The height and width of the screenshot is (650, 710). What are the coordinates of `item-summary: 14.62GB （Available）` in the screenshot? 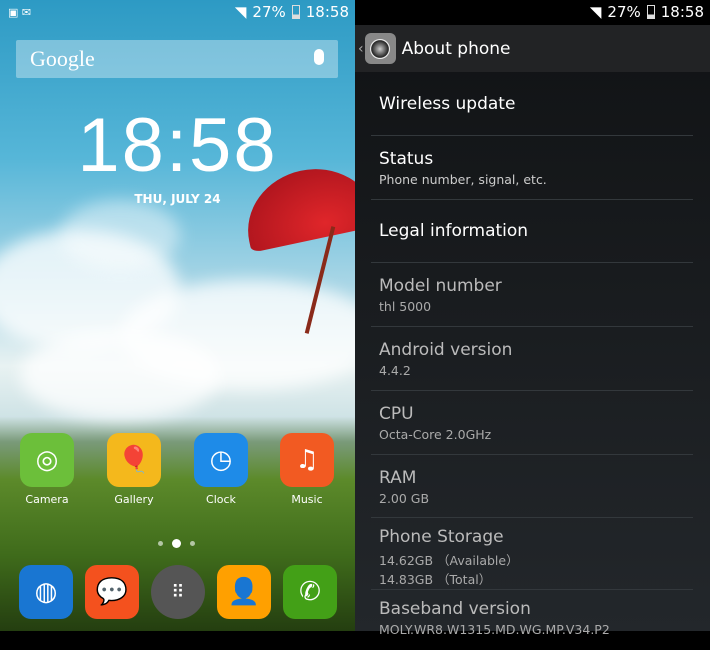 It's located at (449, 560).